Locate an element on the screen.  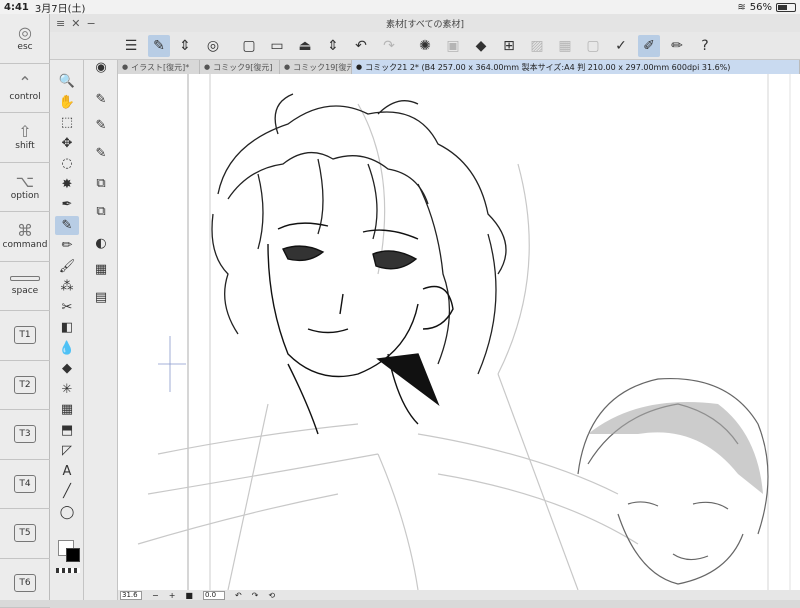
lasso-icon: ◌ is located at coordinates (67, 163).